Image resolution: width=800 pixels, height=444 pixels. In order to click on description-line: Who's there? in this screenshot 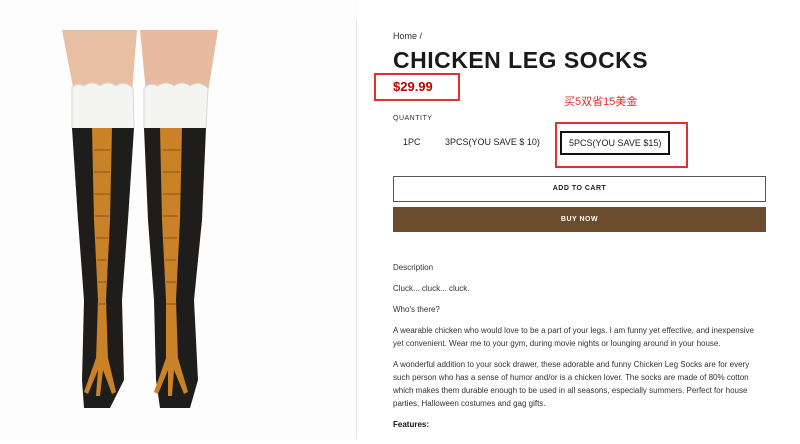, I will do `click(416, 309)`.